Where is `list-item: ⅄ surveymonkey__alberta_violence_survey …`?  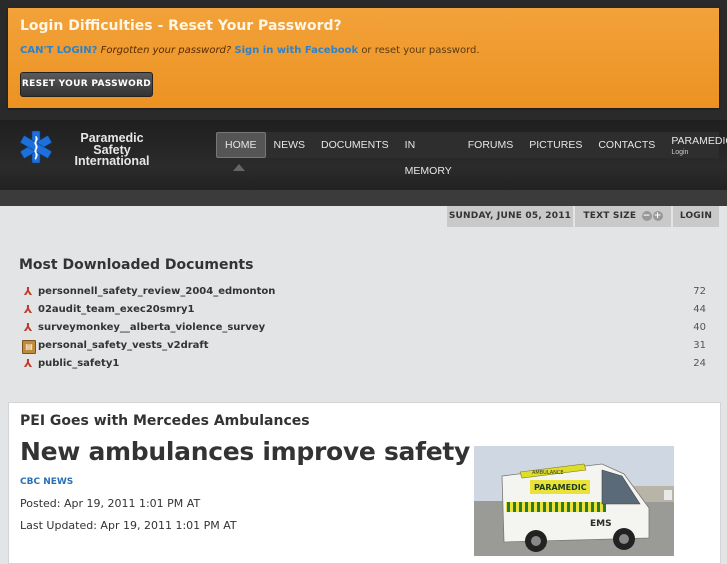
list-item: ⅄ surveymonkey__alberta_violence_survey … is located at coordinates (364, 329).